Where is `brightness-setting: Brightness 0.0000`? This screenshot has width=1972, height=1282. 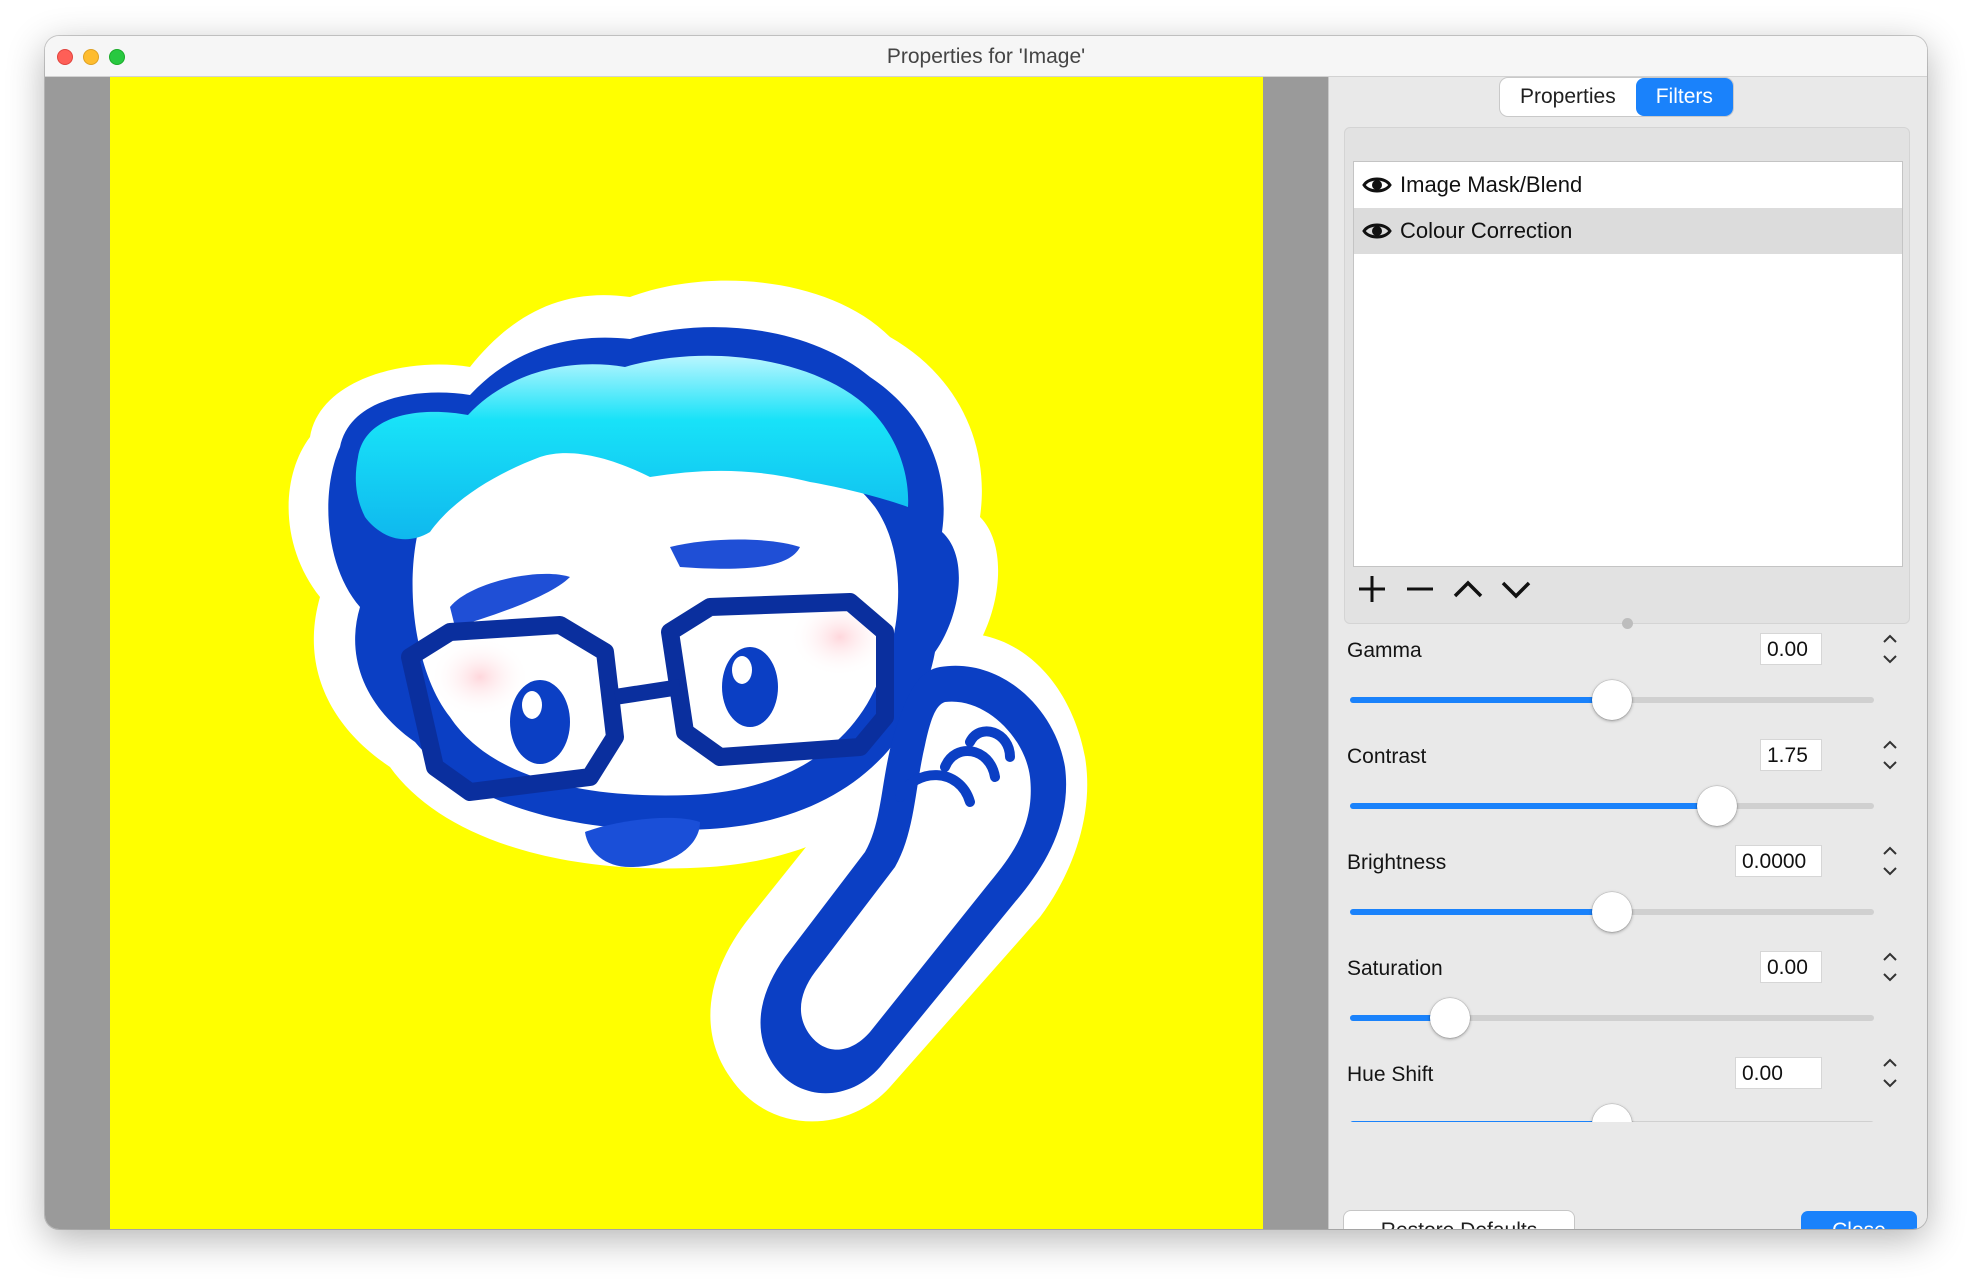 brightness-setting: Brightness 0.0000 is located at coordinates (1631, 898).